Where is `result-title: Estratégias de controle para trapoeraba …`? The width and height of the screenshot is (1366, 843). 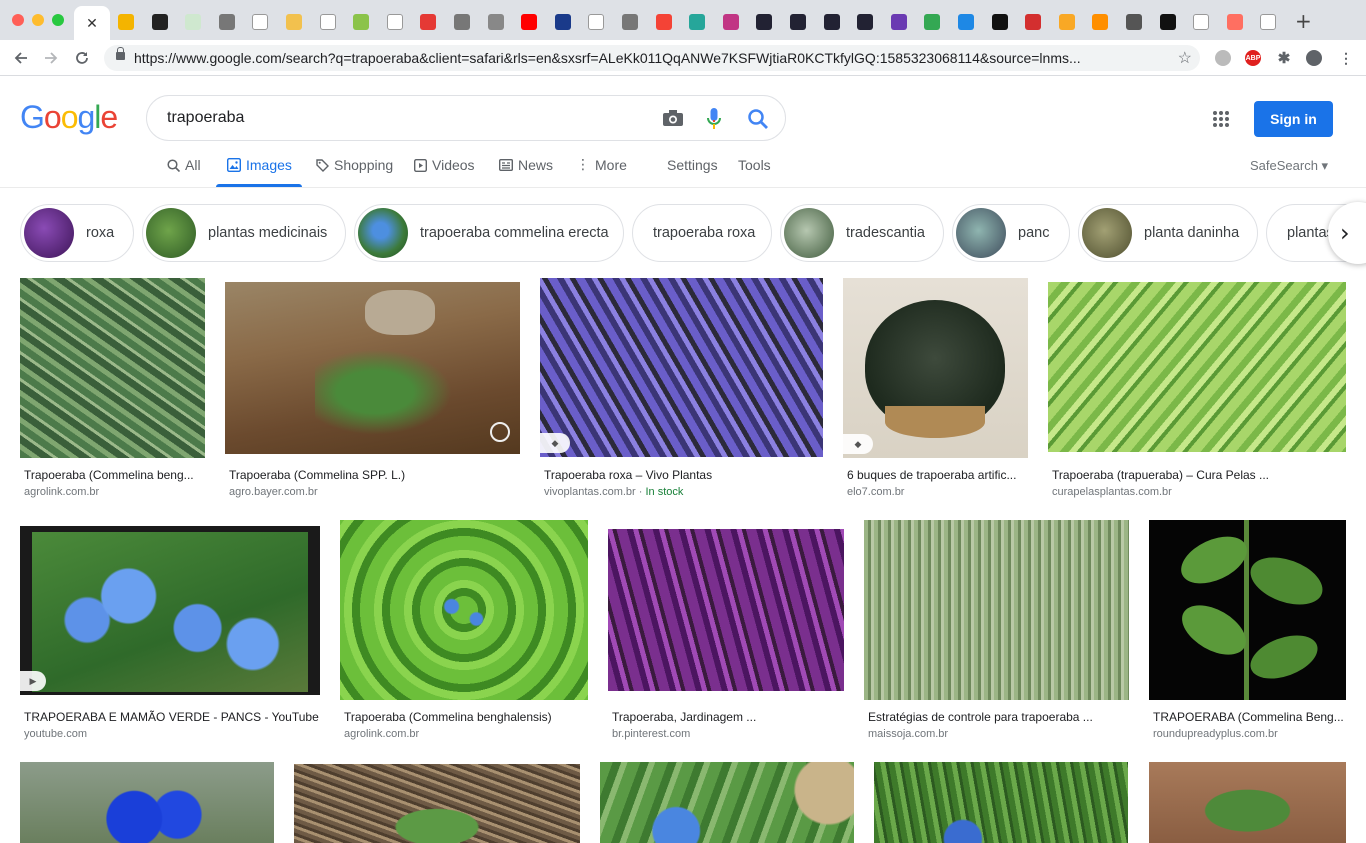
result-title: Estratégias de controle para trapoeraba … is located at coordinates (999, 717).